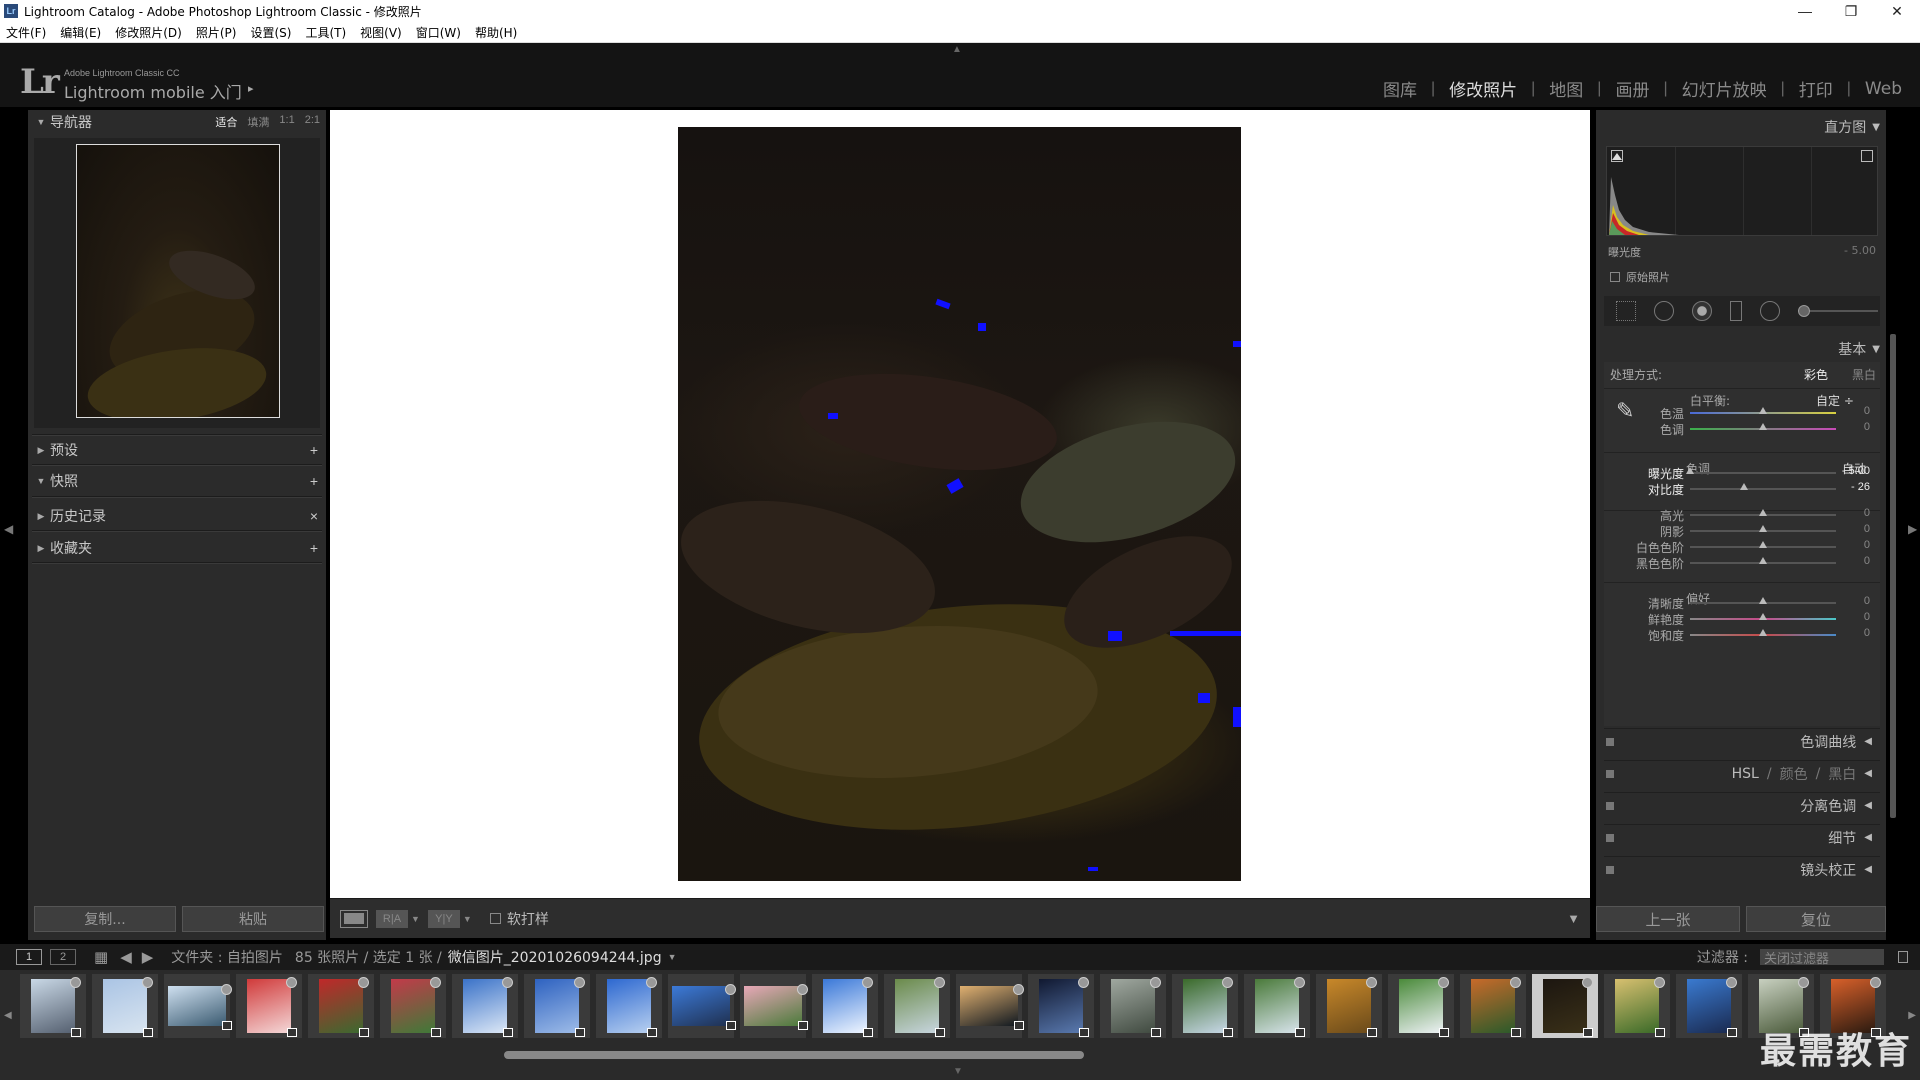 This screenshot has height=1080, width=1920. What do you see at coordinates (1867, 156) in the screenshot?
I see `highlight-clipping-toggle-icon` at bounding box center [1867, 156].